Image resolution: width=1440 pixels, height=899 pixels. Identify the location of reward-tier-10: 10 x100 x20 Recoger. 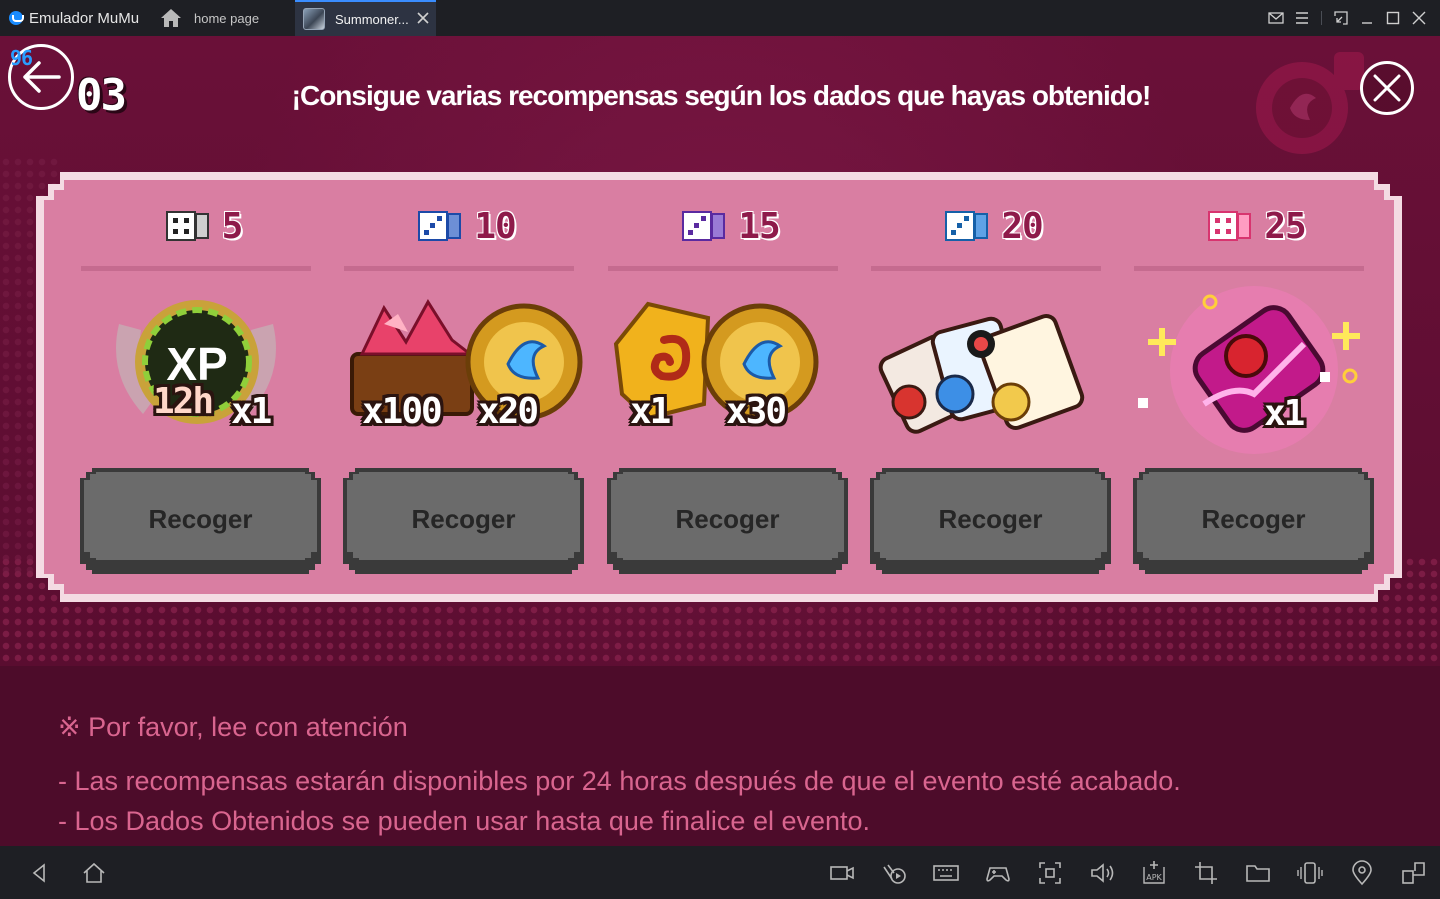
(430, 387).